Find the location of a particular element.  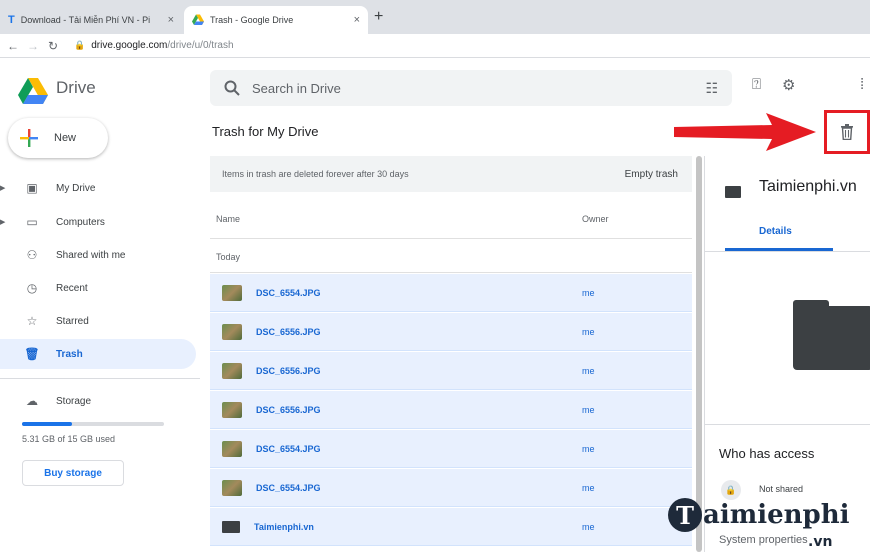

url-host: drive.google.com is located at coordinates (129, 45).